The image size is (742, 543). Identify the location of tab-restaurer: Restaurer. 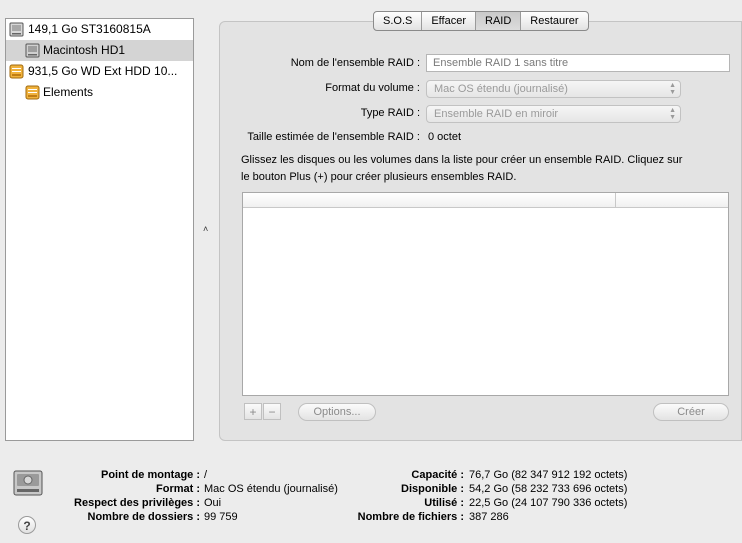
(554, 21).